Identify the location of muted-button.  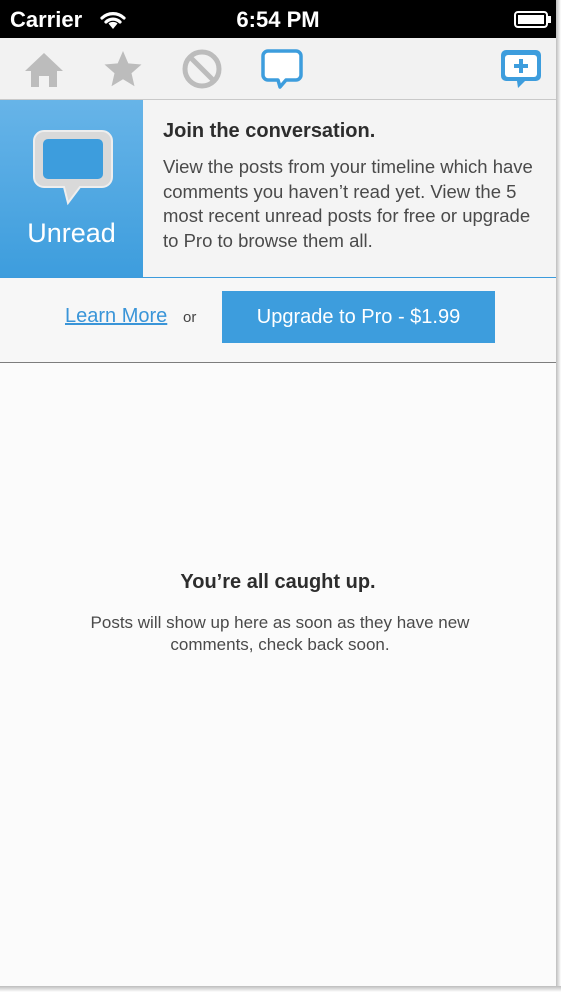
(202, 69).